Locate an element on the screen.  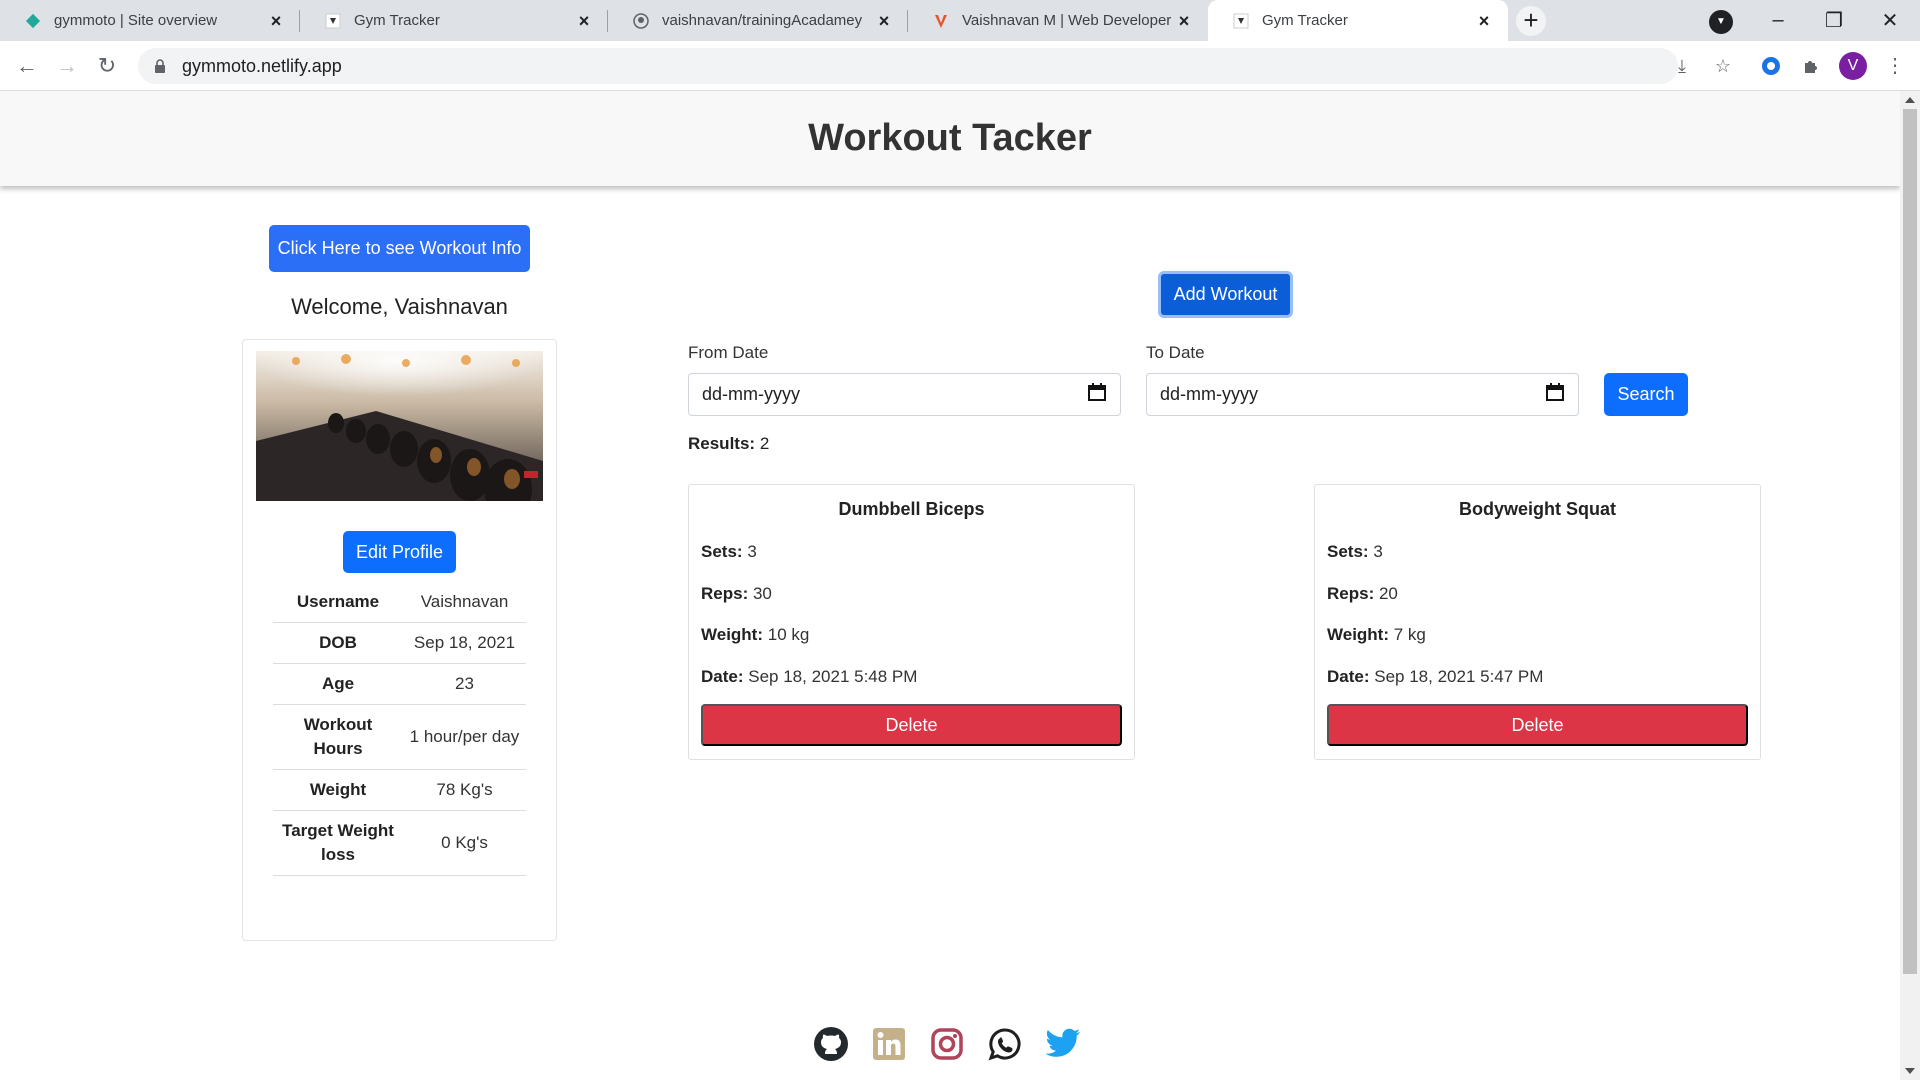
results-count: Results: 2 is located at coordinates (728, 444).